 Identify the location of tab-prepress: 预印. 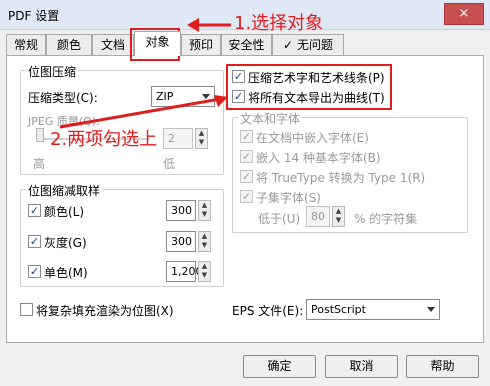
(201, 45).